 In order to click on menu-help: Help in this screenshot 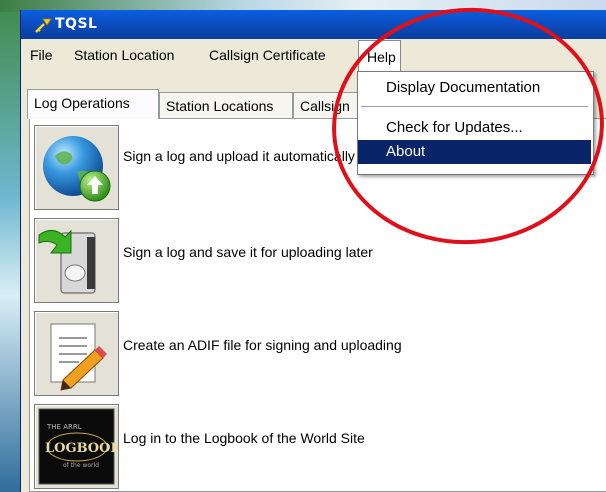, I will do `click(379, 55)`.